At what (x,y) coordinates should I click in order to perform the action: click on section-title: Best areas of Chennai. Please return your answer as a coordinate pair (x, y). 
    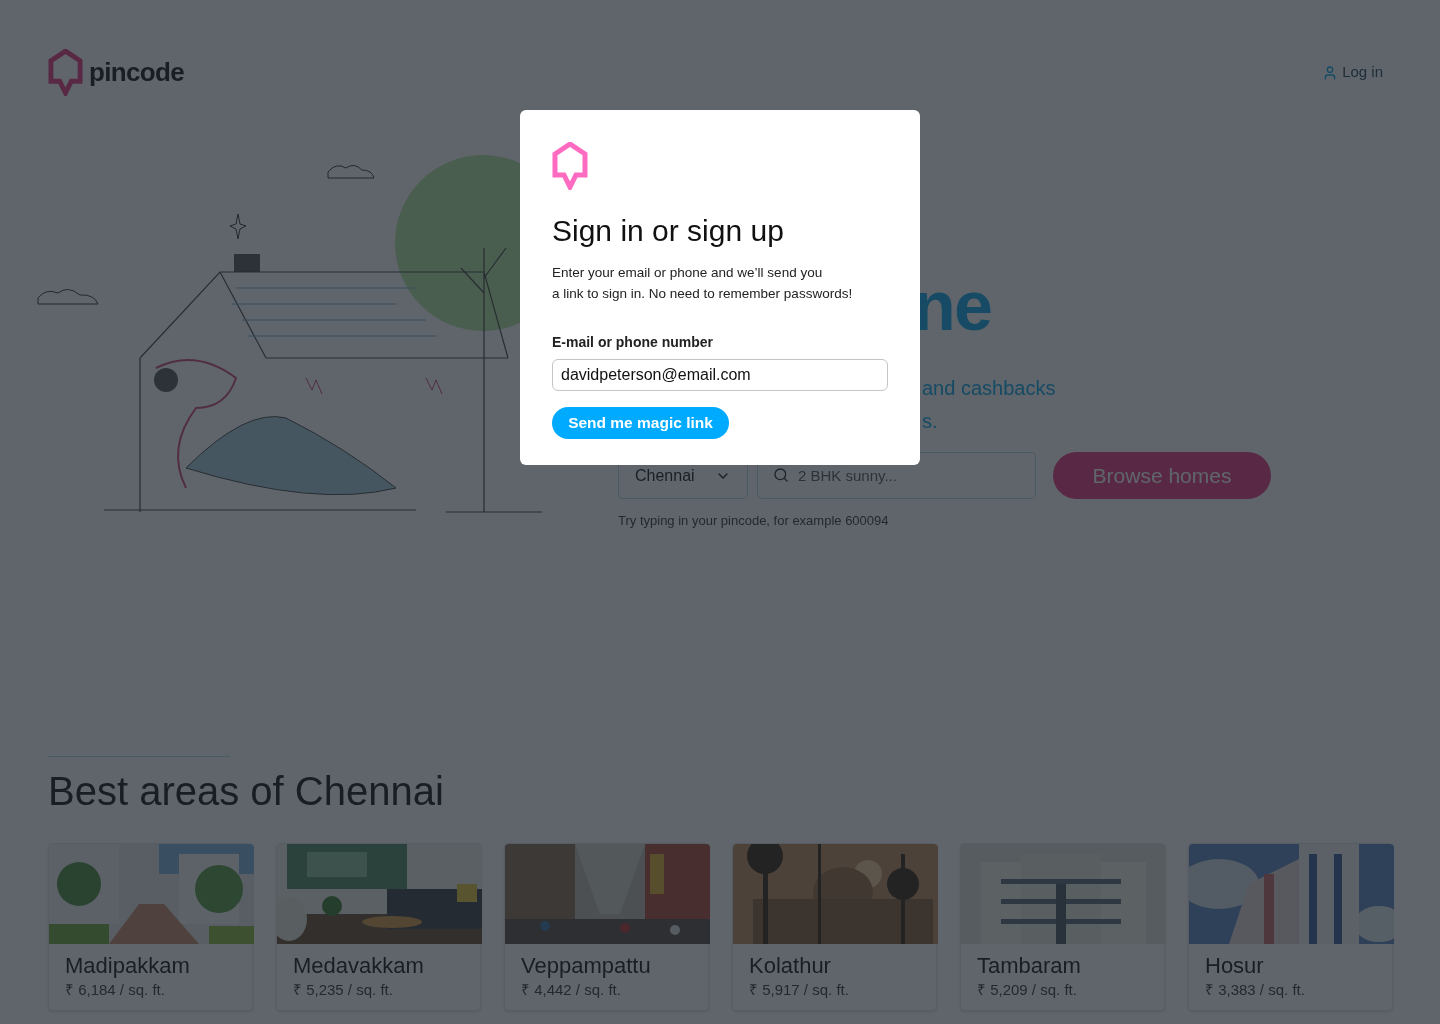
    Looking at the image, I should click on (246, 791).